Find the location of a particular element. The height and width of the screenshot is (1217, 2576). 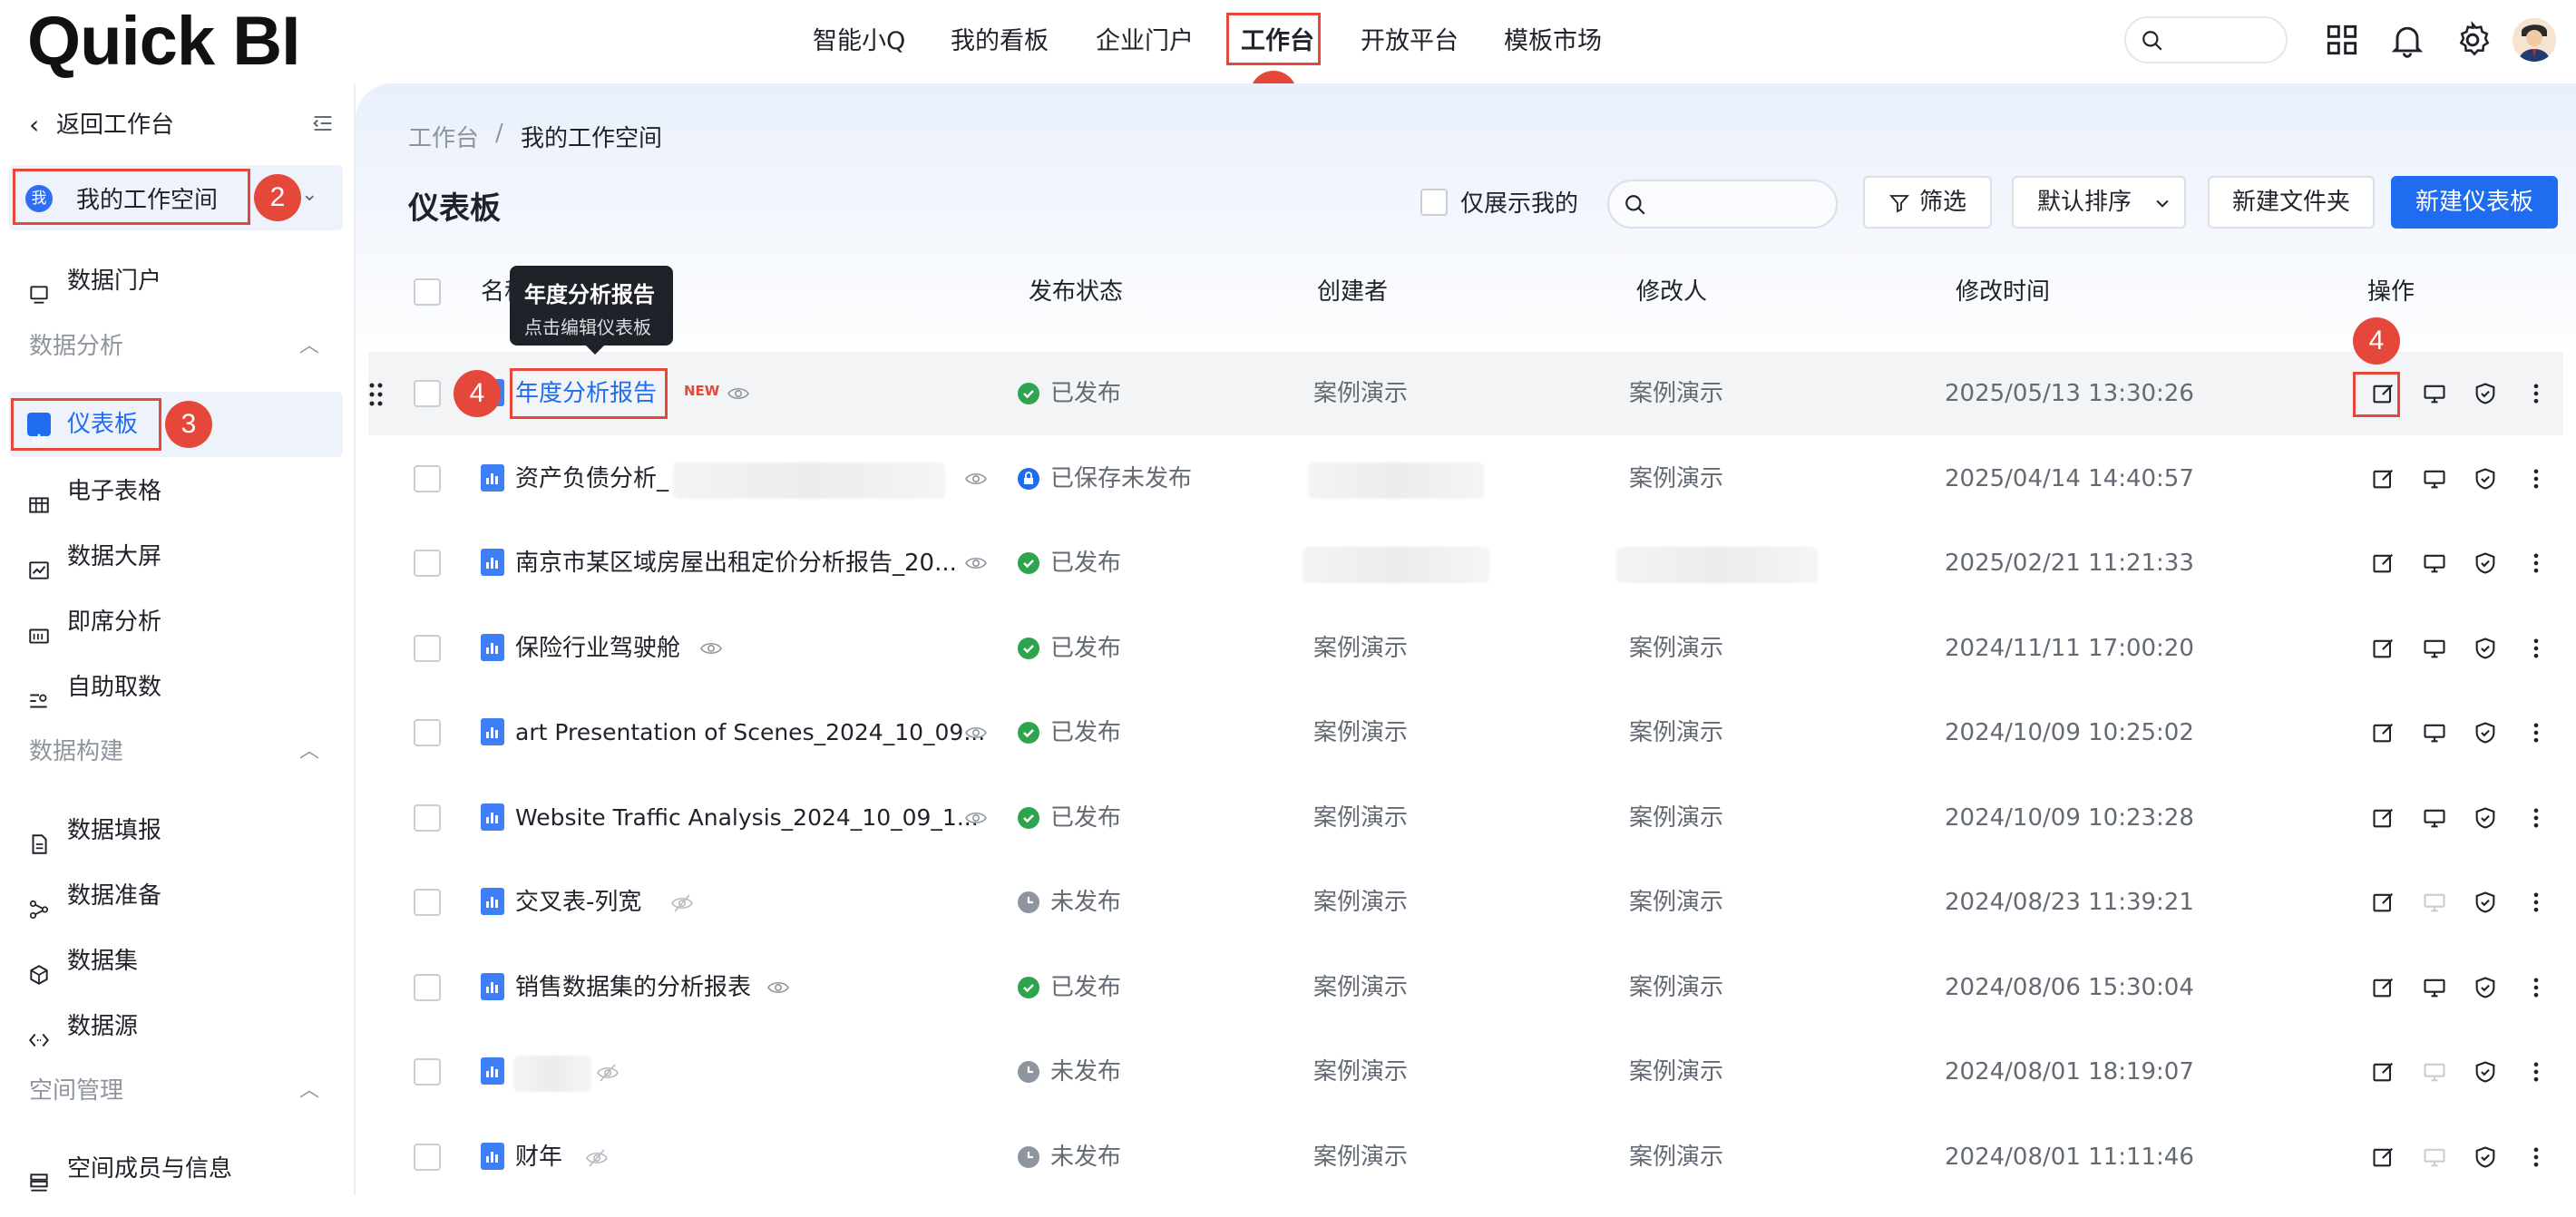

sidebar-item-data-portal: 数据门户 is located at coordinates (171, 281).